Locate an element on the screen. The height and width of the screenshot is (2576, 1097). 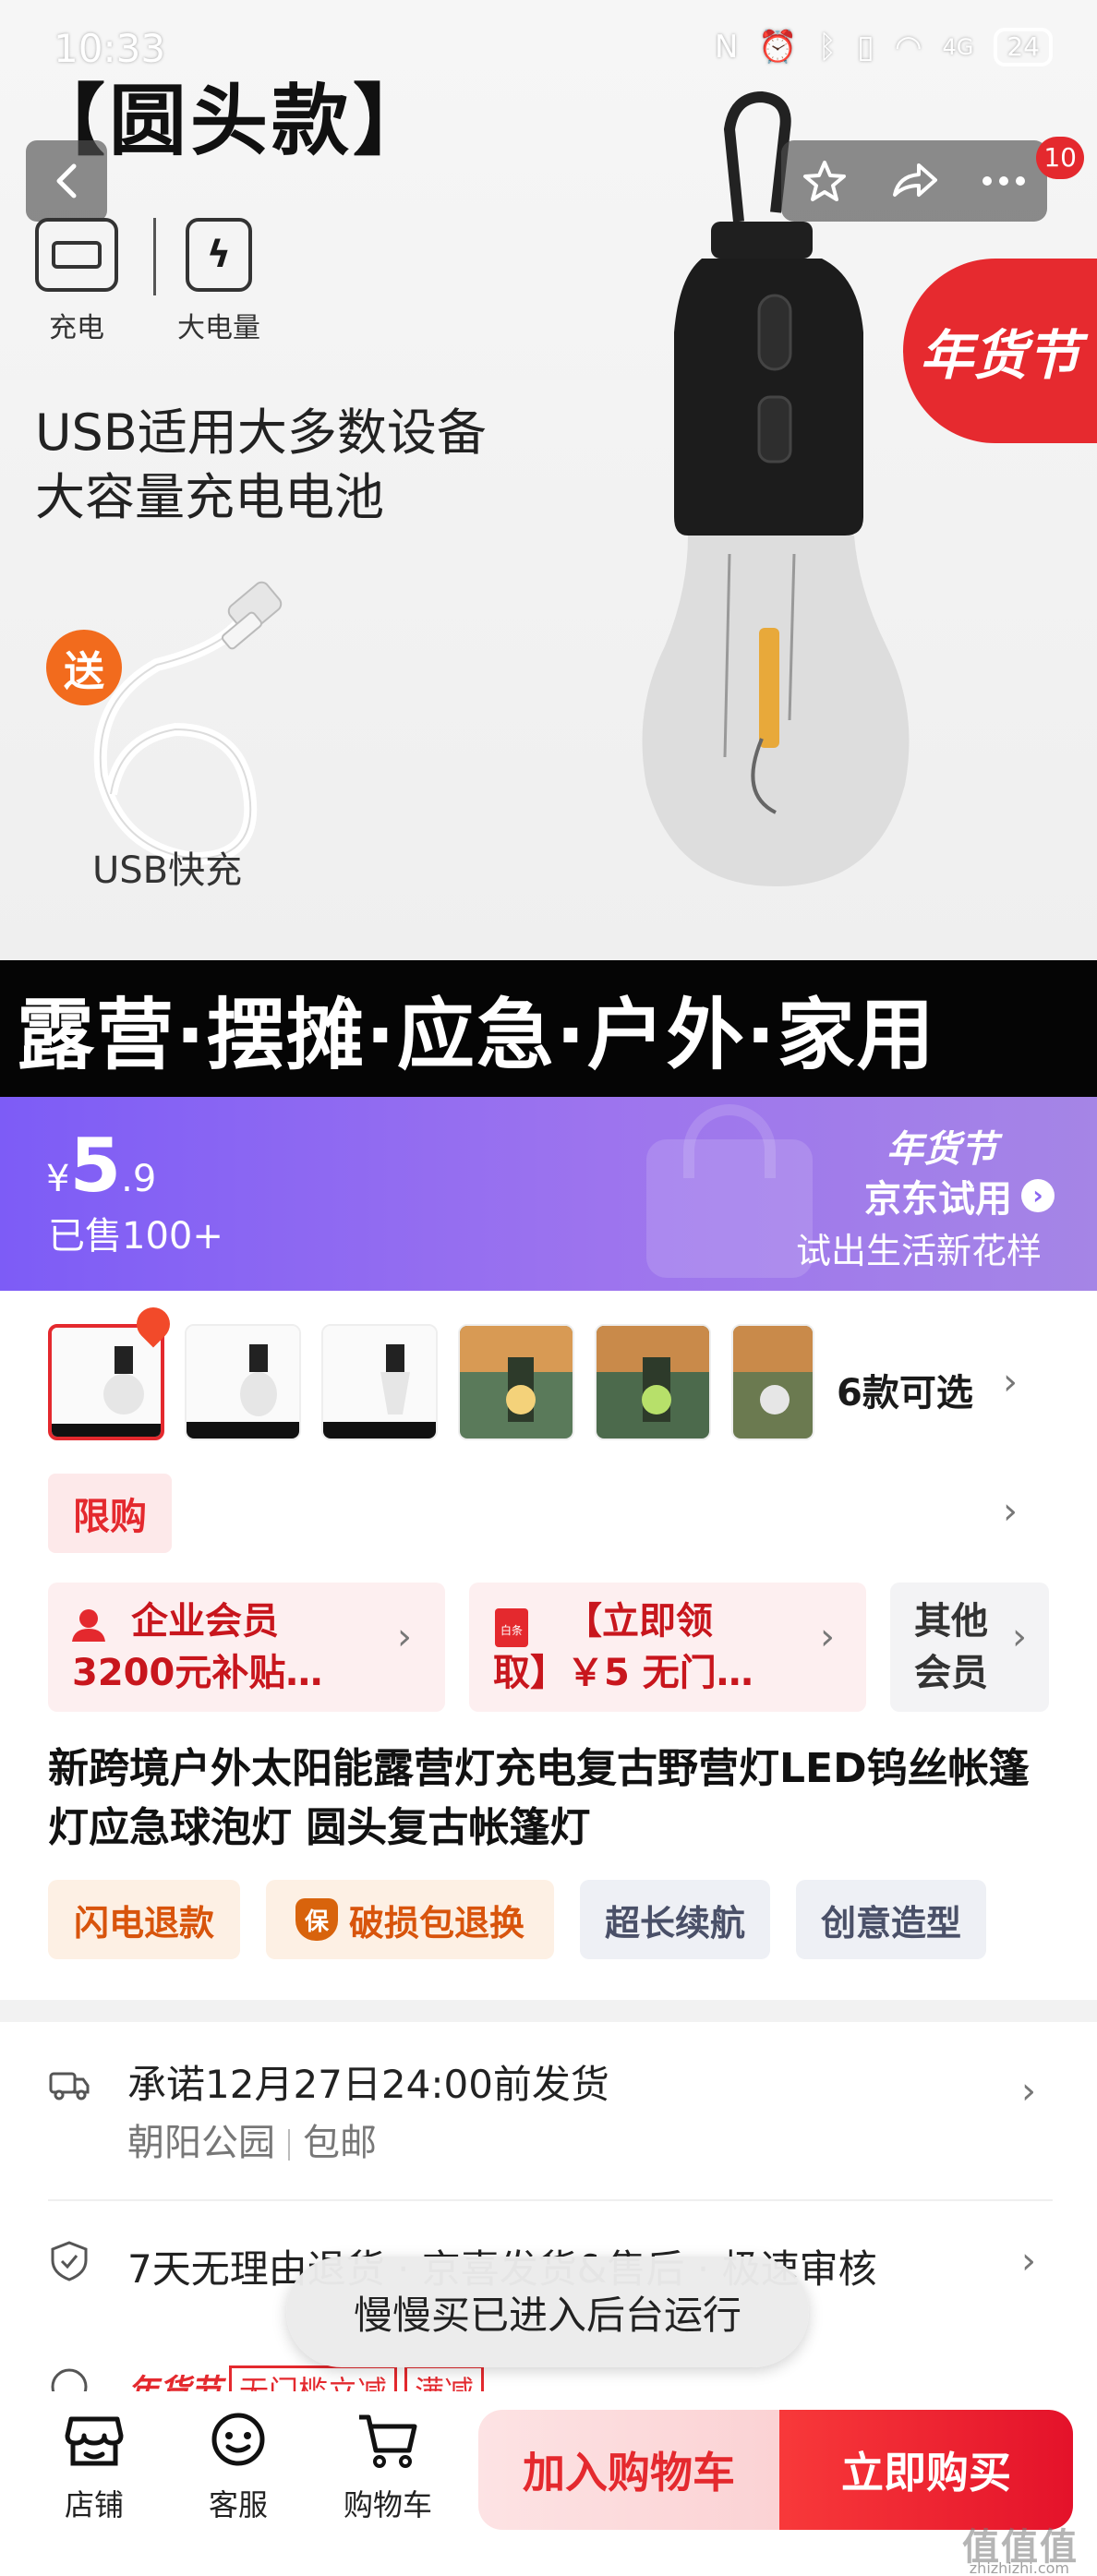
tag-long-battery: 超长续航 is located at coordinates (675, 1919).